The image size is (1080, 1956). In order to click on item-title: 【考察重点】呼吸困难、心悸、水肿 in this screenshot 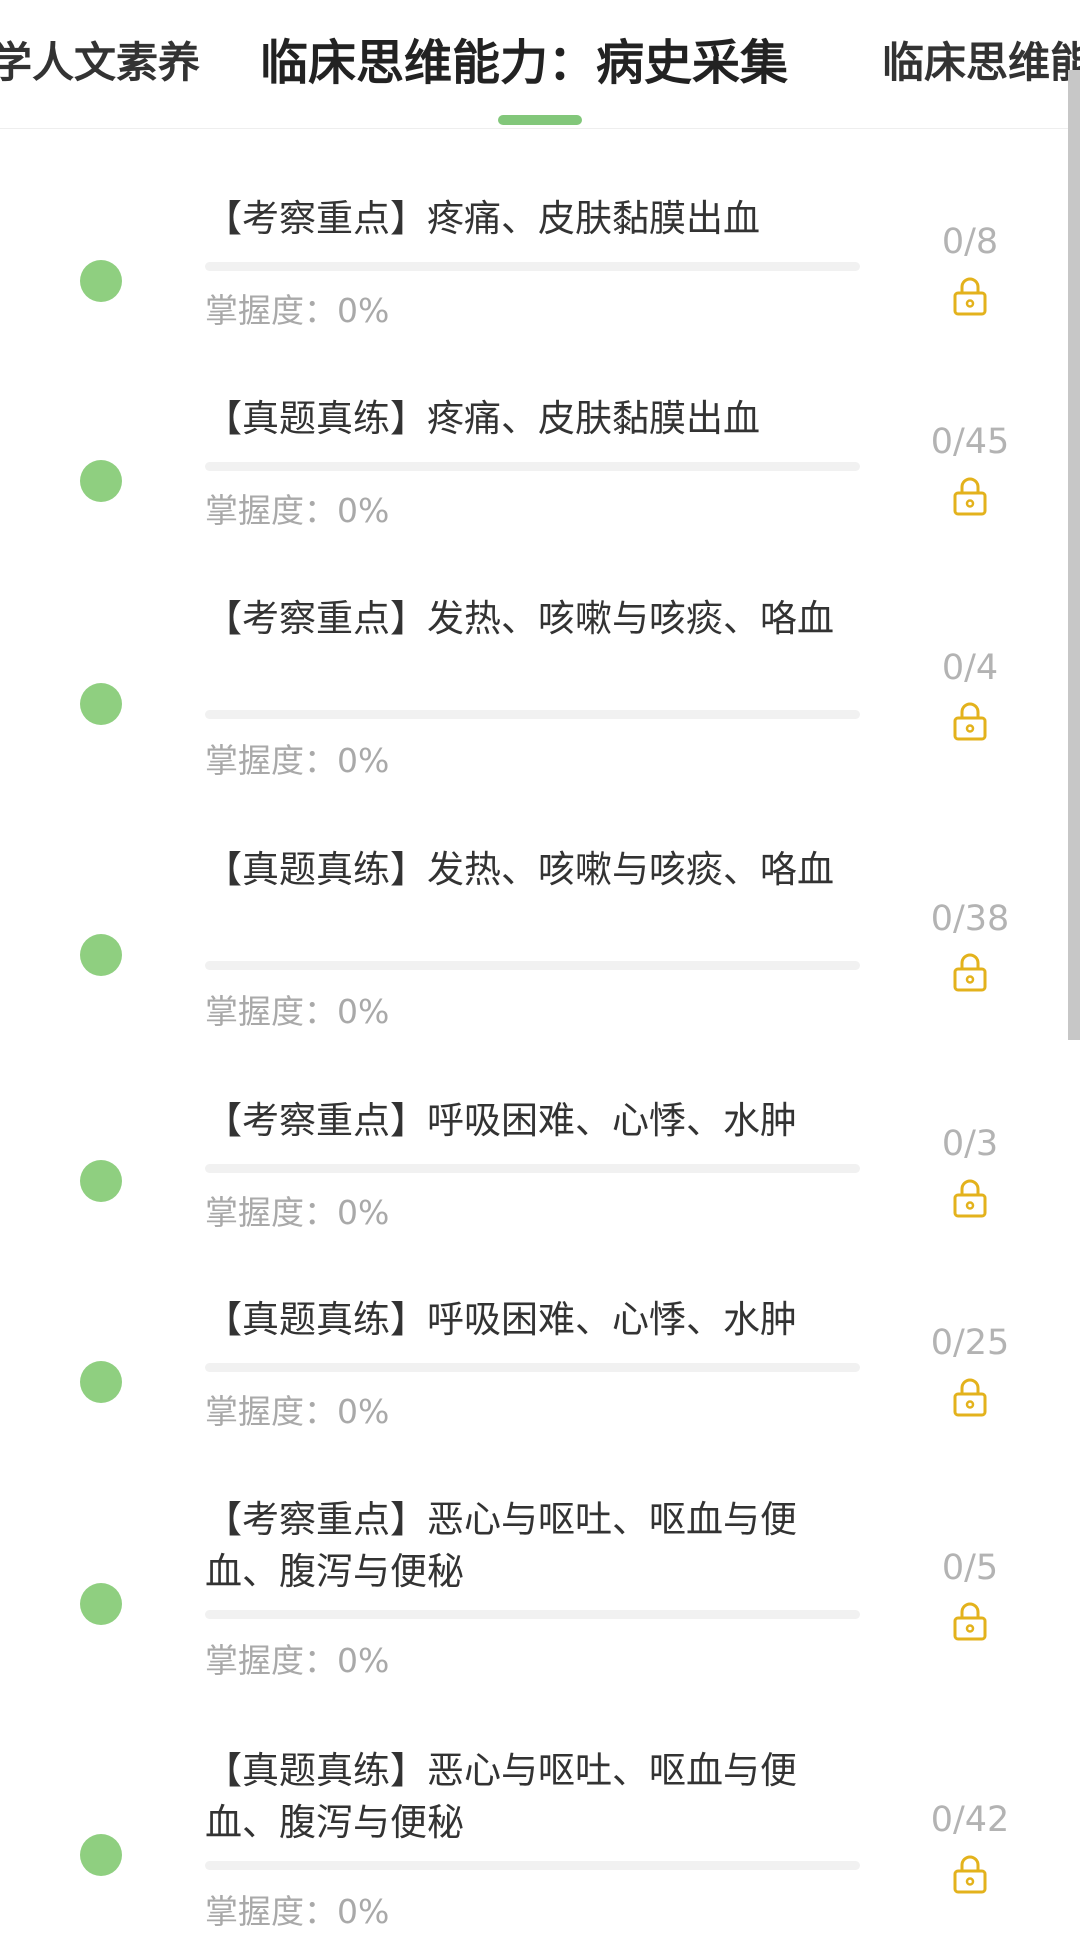, I will do `click(501, 1120)`.